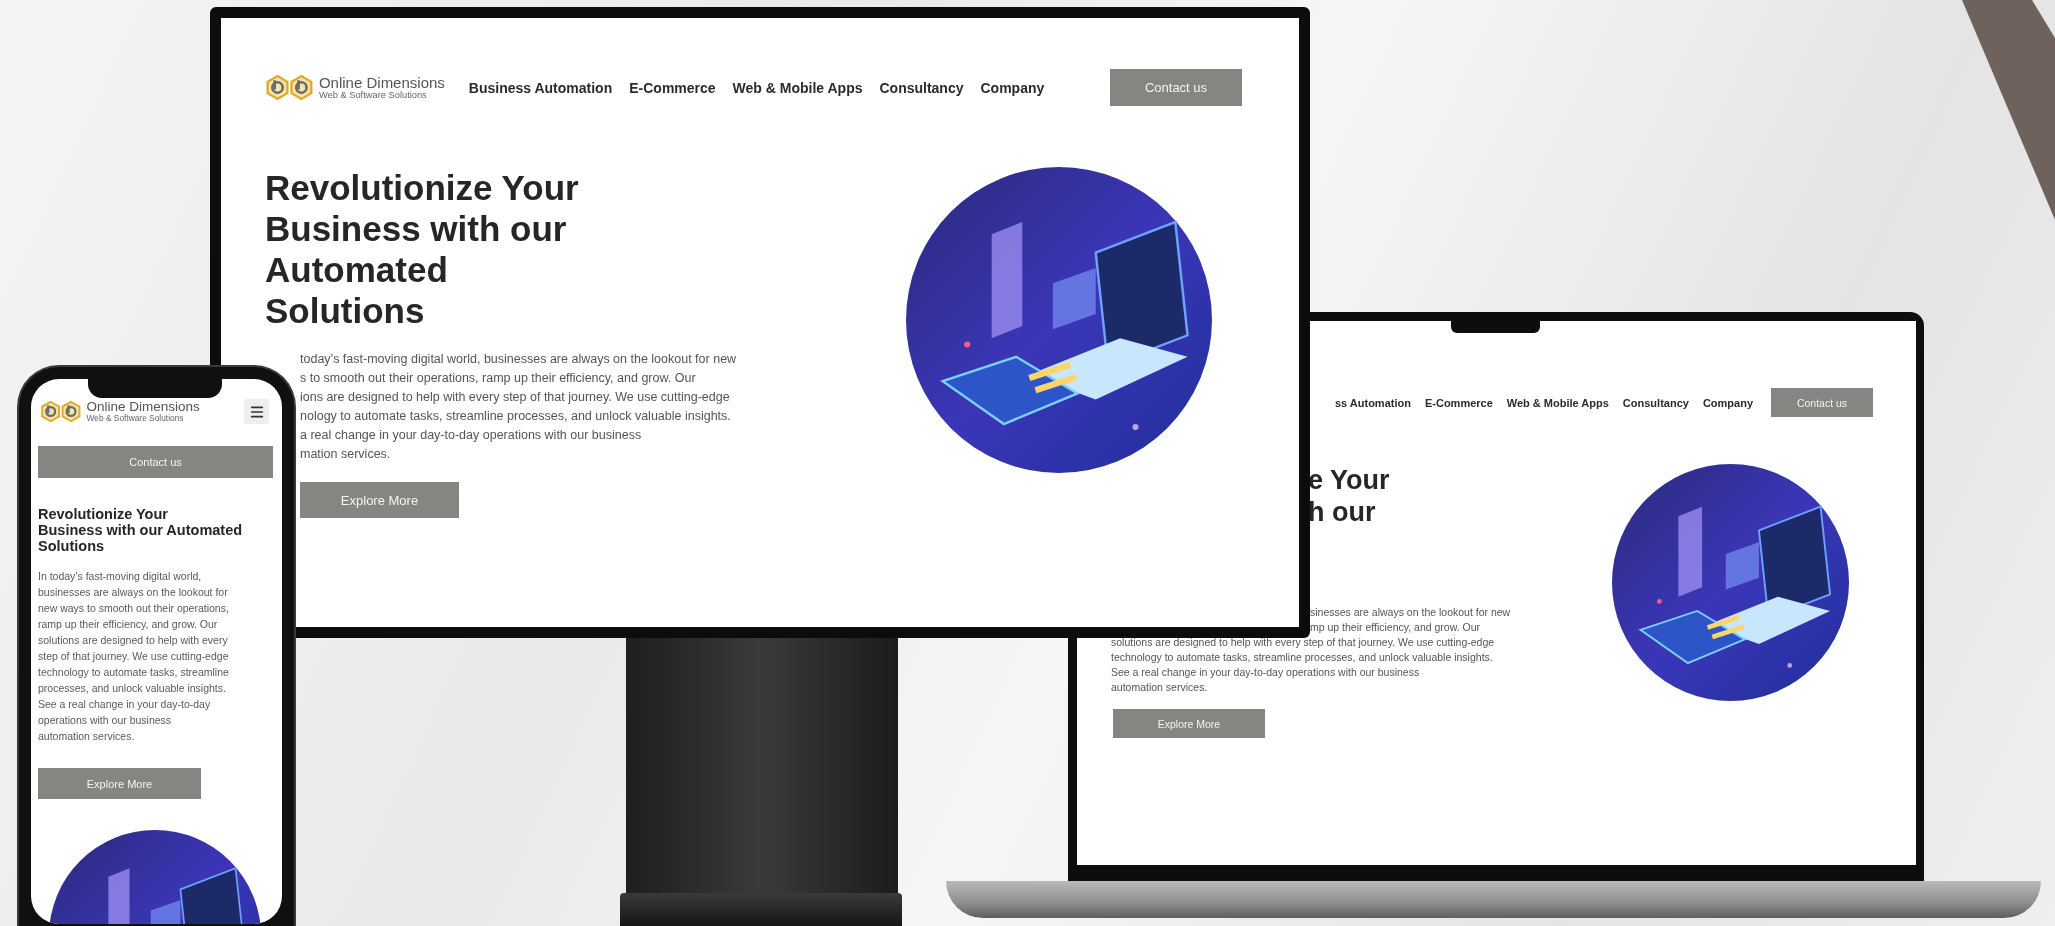 This screenshot has height=926, width=2055. What do you see at coordinates (256, 411) in the screenshot?
I see `menu-button` at bounding box center [256, 411].